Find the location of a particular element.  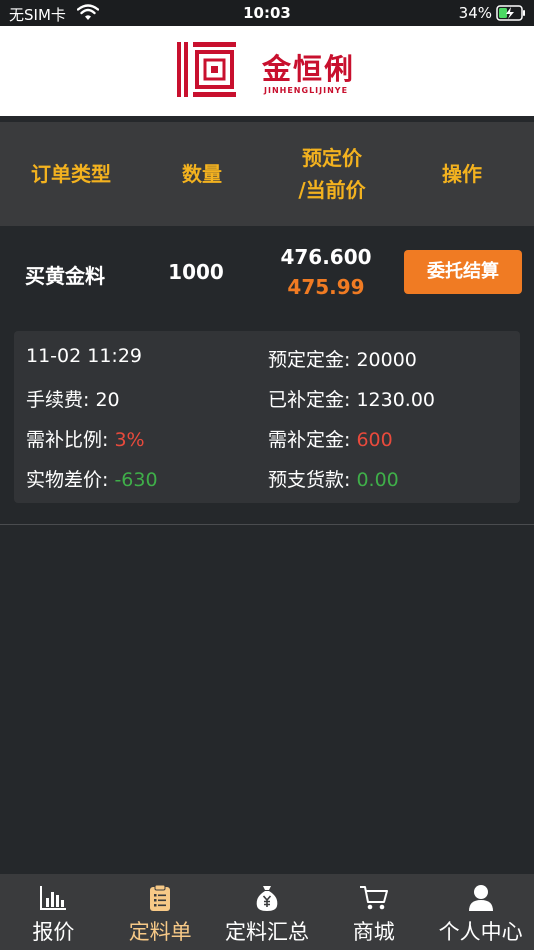

money-bag-icon is located at coordinates (267, 898).